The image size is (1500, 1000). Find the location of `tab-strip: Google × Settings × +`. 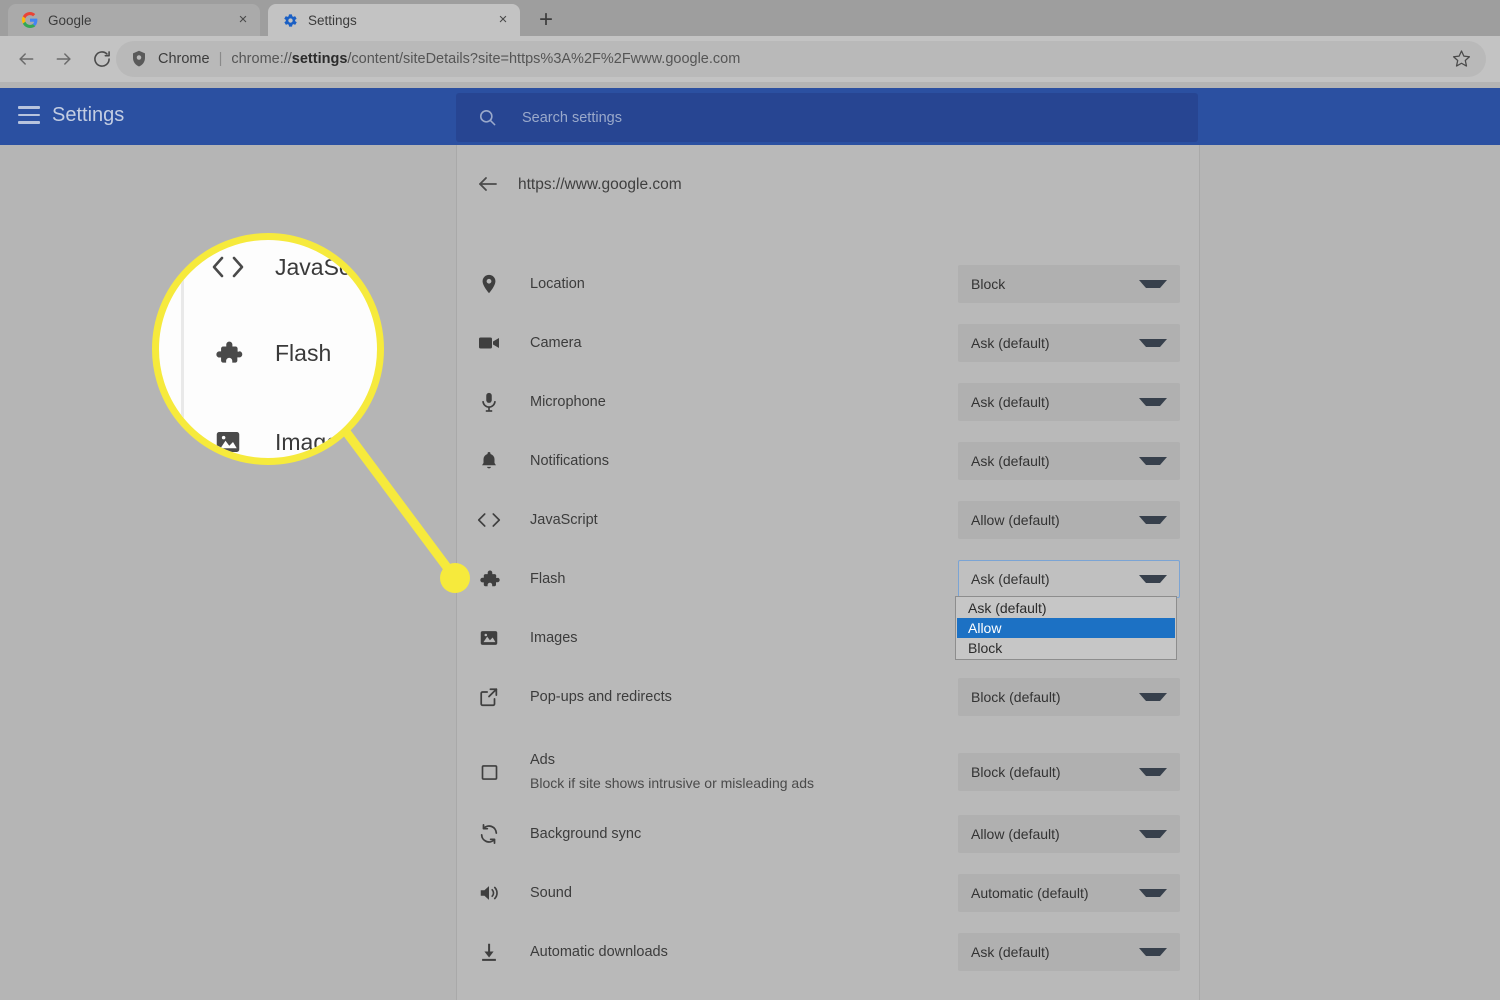

tab-strip: Google × Settings × + is located at coordinates (750, 18).